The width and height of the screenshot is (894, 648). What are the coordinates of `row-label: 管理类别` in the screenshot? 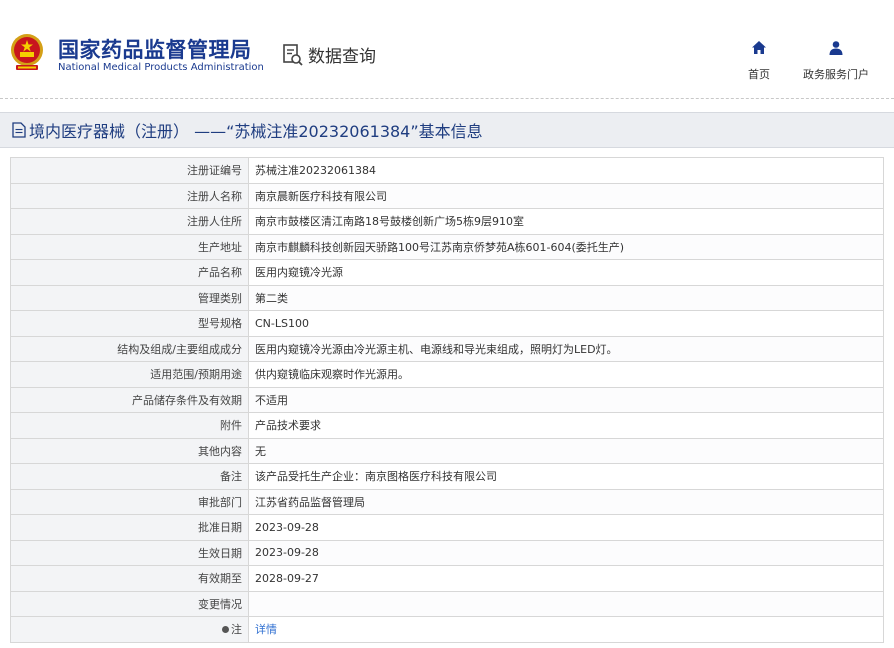 It's located at (129, 297).